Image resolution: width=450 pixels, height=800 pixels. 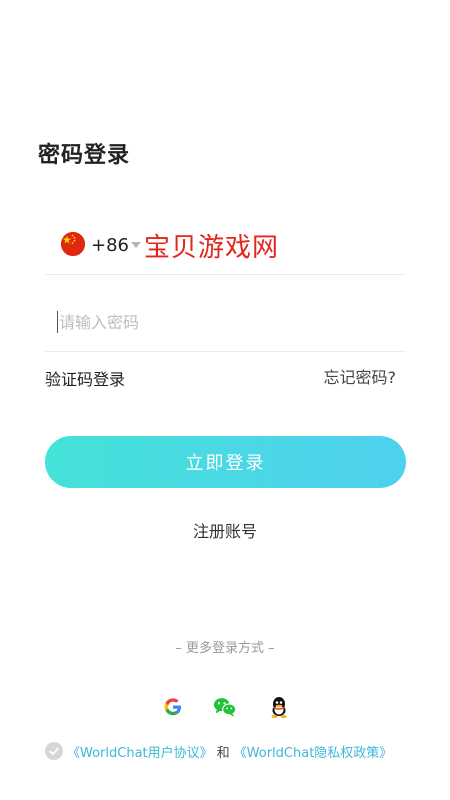 I want to click on register-link: 注册账号, so click(x=225, y=530).